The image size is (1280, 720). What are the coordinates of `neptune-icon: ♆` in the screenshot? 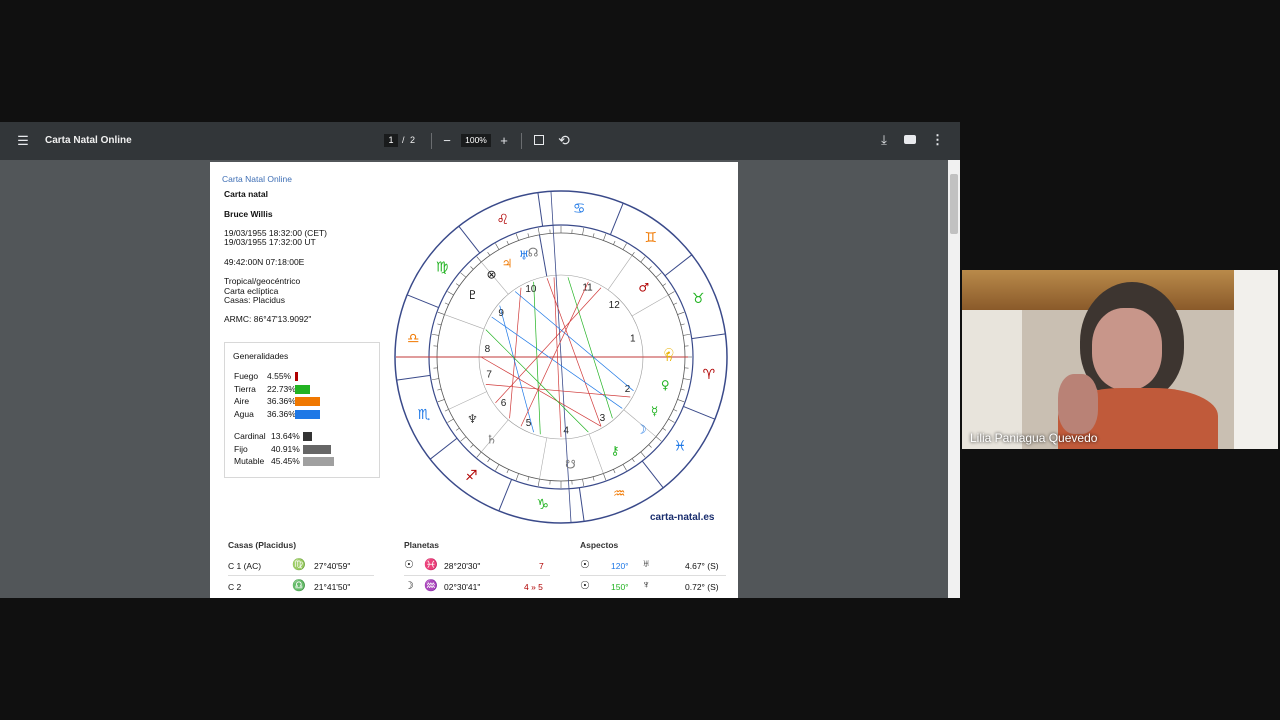 It's located at (646, 585).